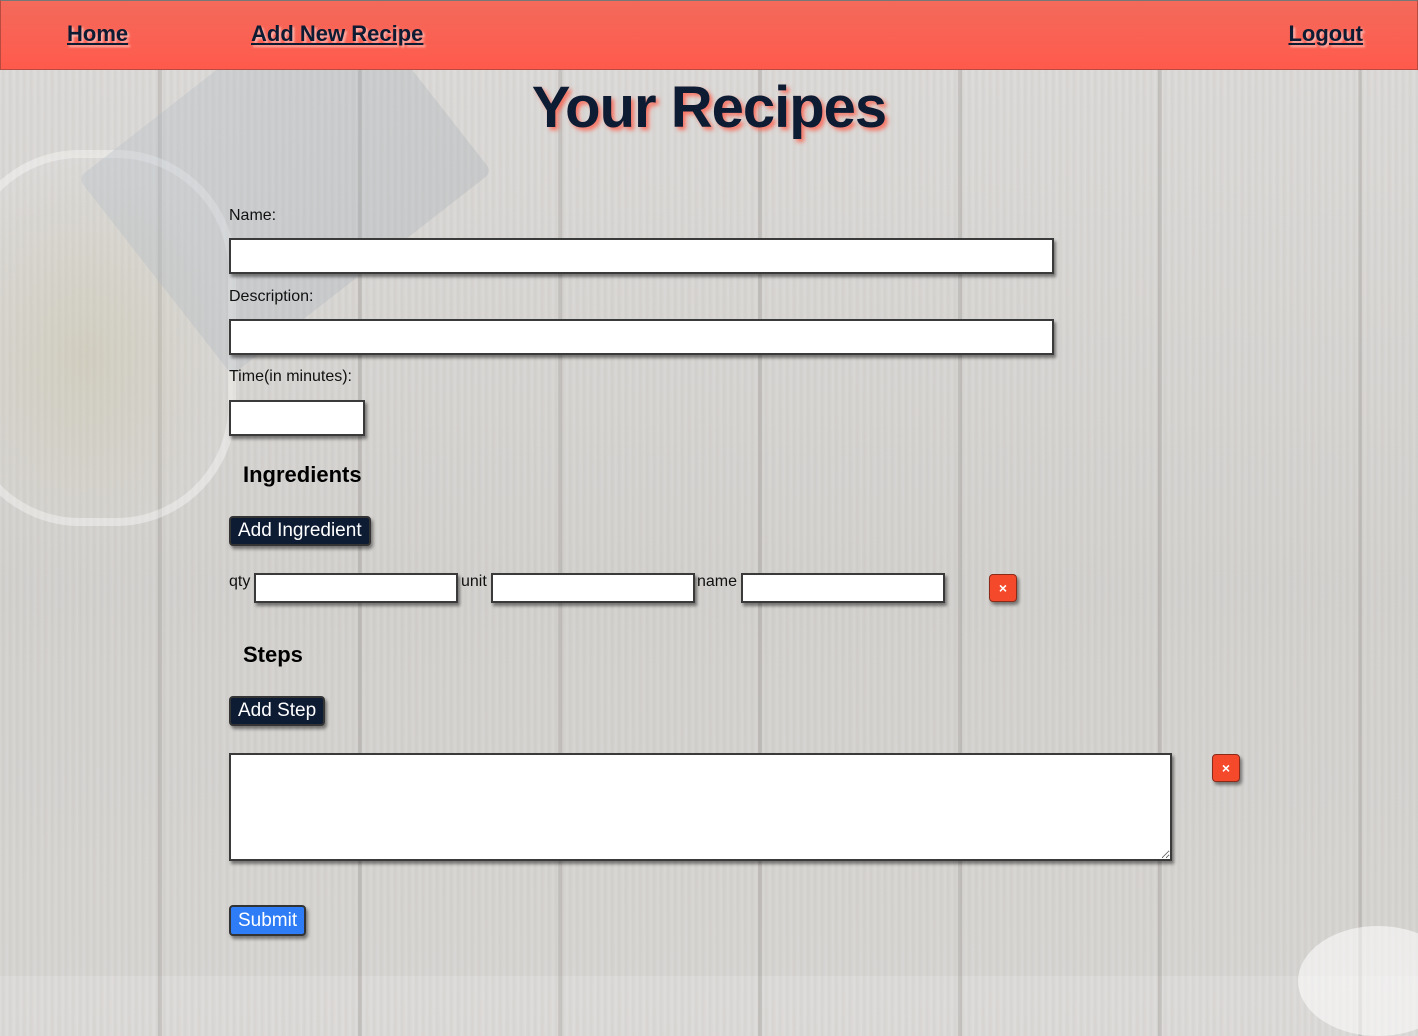 The height and width of the screenshot is (1036, 1418). What do you see at coordinates (97, 34) in the screenshot?
I see `nav-home-link: Home` at bounding box center [97, 34].